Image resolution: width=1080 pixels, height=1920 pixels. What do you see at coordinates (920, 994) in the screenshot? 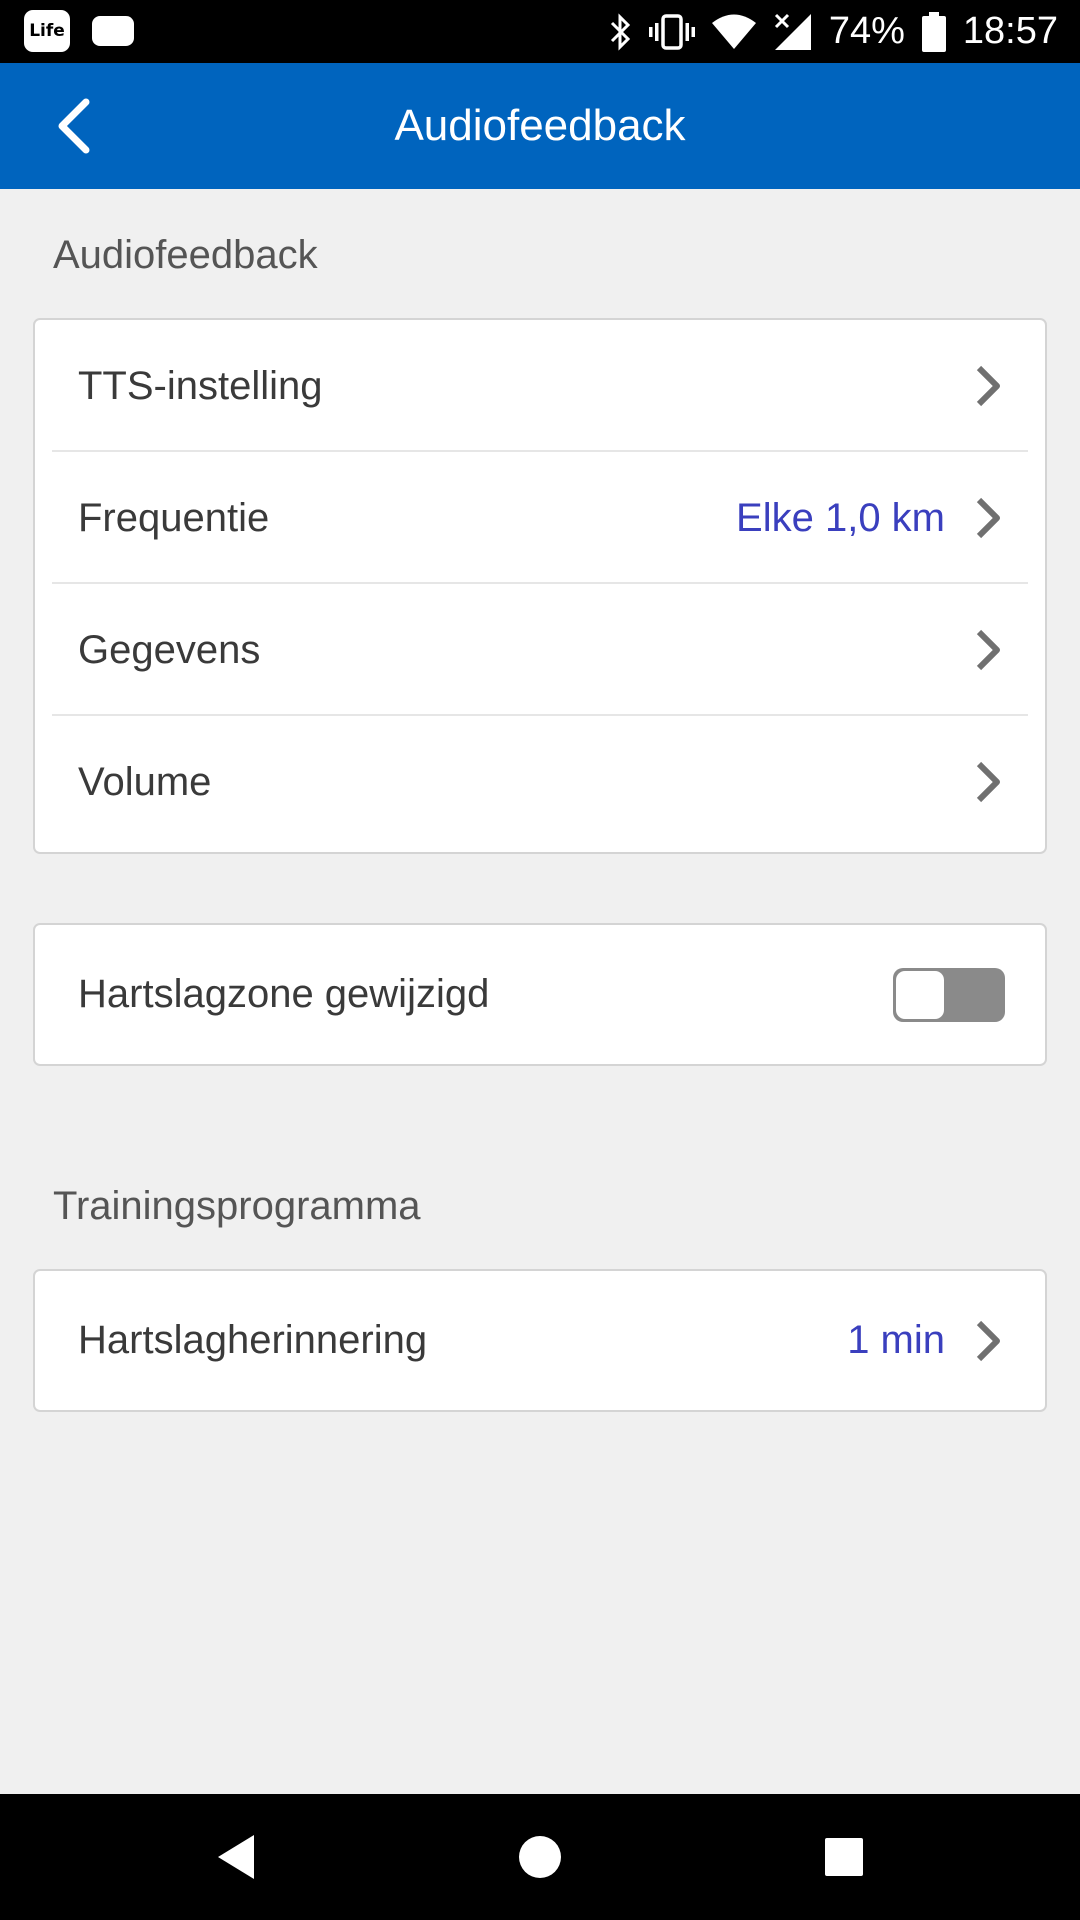
I see `toggle-knob` at bounding box center [920, 994].